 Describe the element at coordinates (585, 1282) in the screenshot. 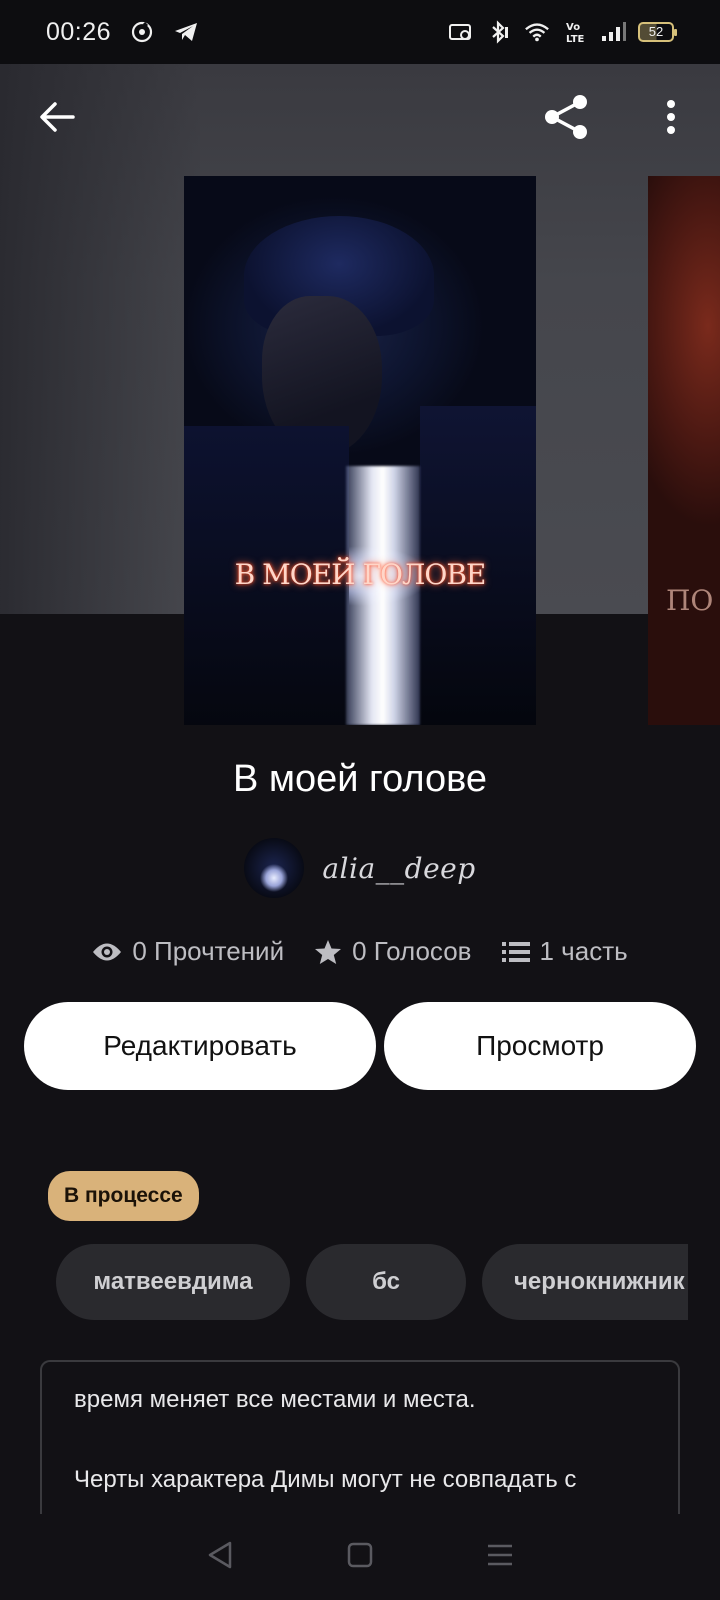

I see `tag-chip: чернокнижник` at that location.